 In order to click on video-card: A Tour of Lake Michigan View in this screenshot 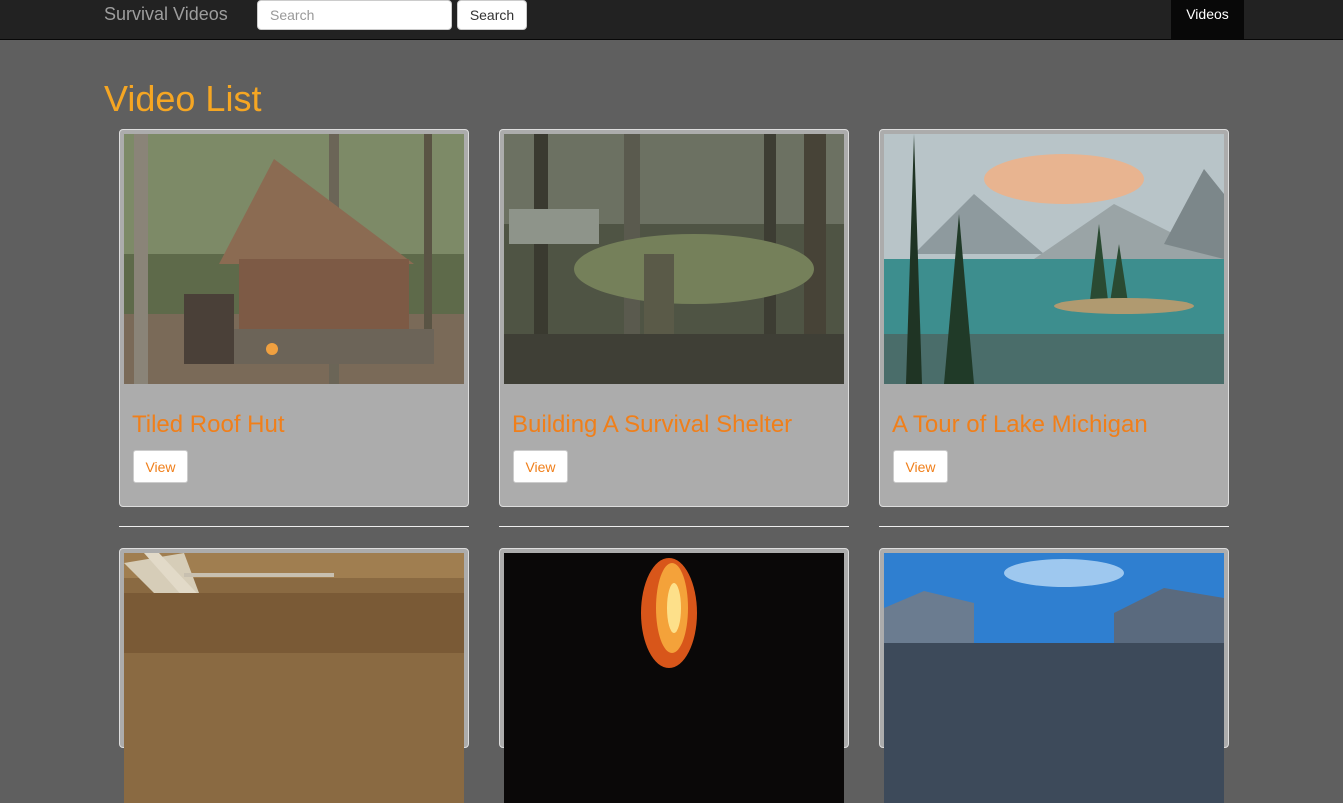, I will do `click(1054, 318)`.